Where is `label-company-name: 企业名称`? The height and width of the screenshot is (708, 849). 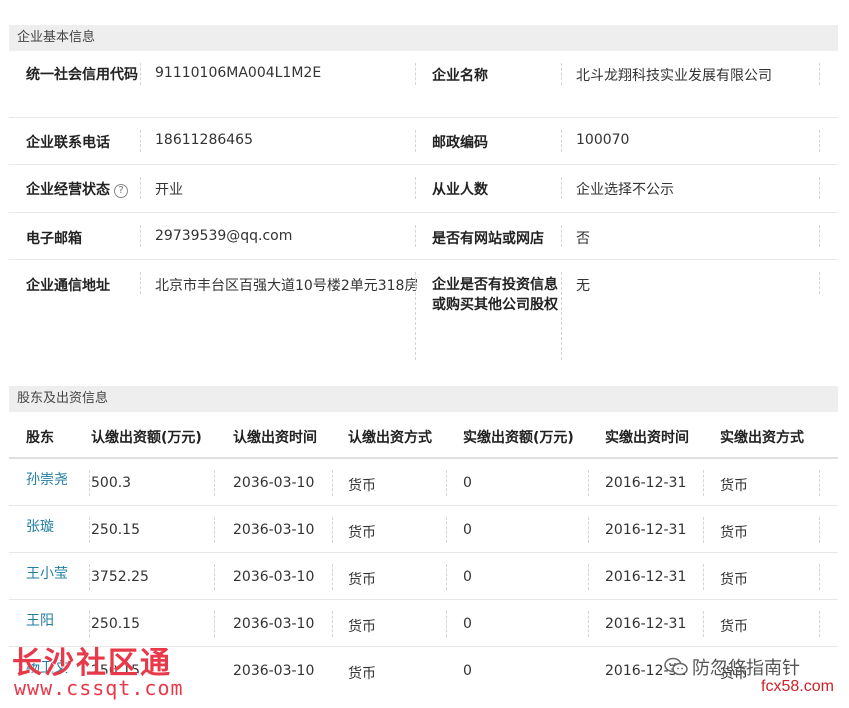 label-company-name: 企业名称 is located at coordinates (460, 76).